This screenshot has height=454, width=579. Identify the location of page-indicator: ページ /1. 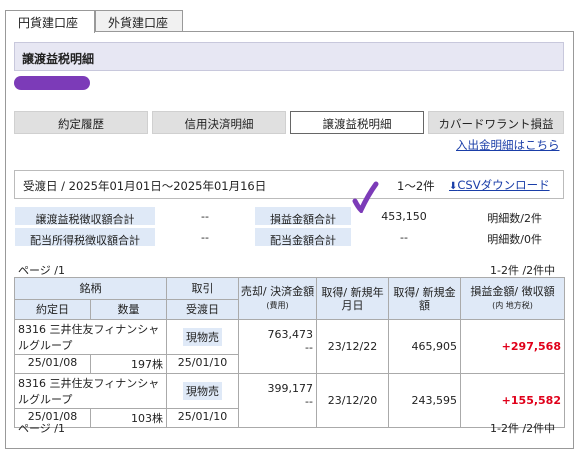
(41, 270).